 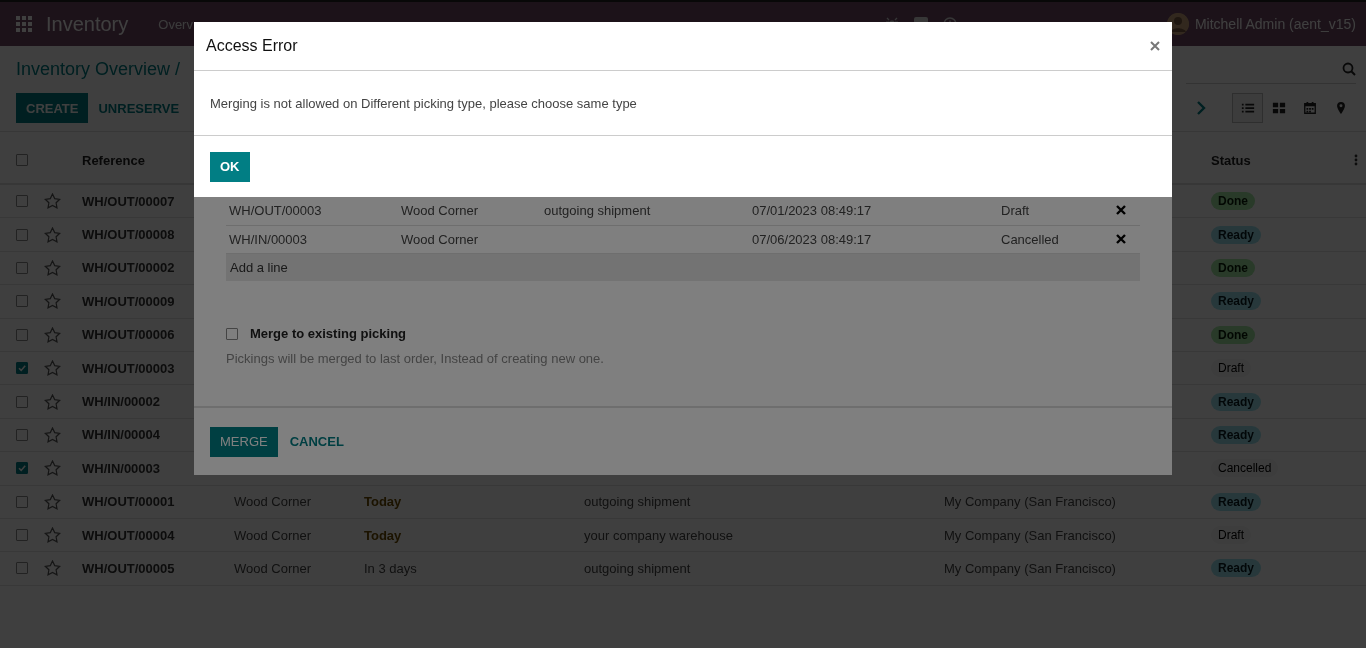 I want to click on line-state-cell: Draft, so click(x=1015, y=211).